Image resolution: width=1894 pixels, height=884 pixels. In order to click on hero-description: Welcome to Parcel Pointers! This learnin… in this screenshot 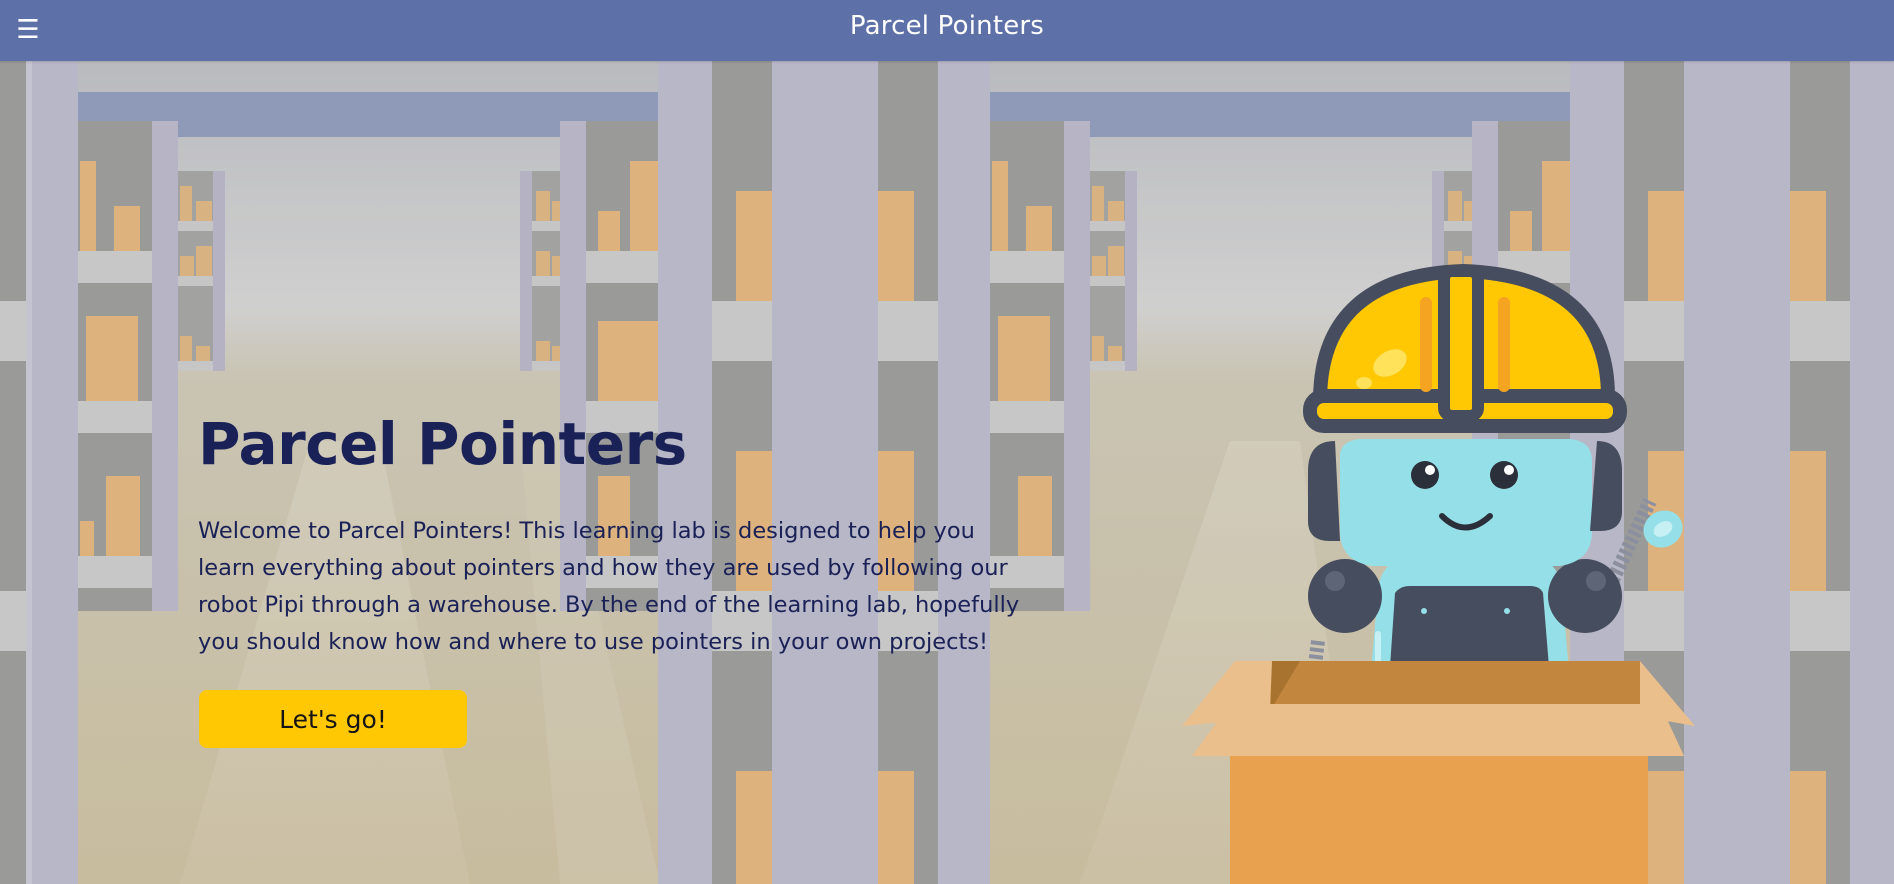, I will do `click(609, 586)`.